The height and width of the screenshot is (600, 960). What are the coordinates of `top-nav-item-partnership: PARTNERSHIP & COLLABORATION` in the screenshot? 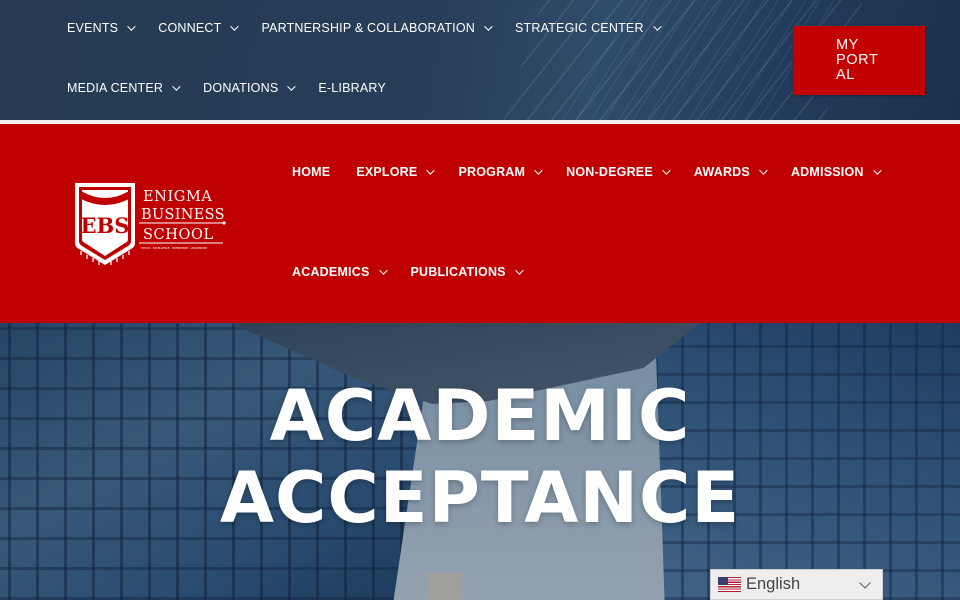 It's located at (377, 28).